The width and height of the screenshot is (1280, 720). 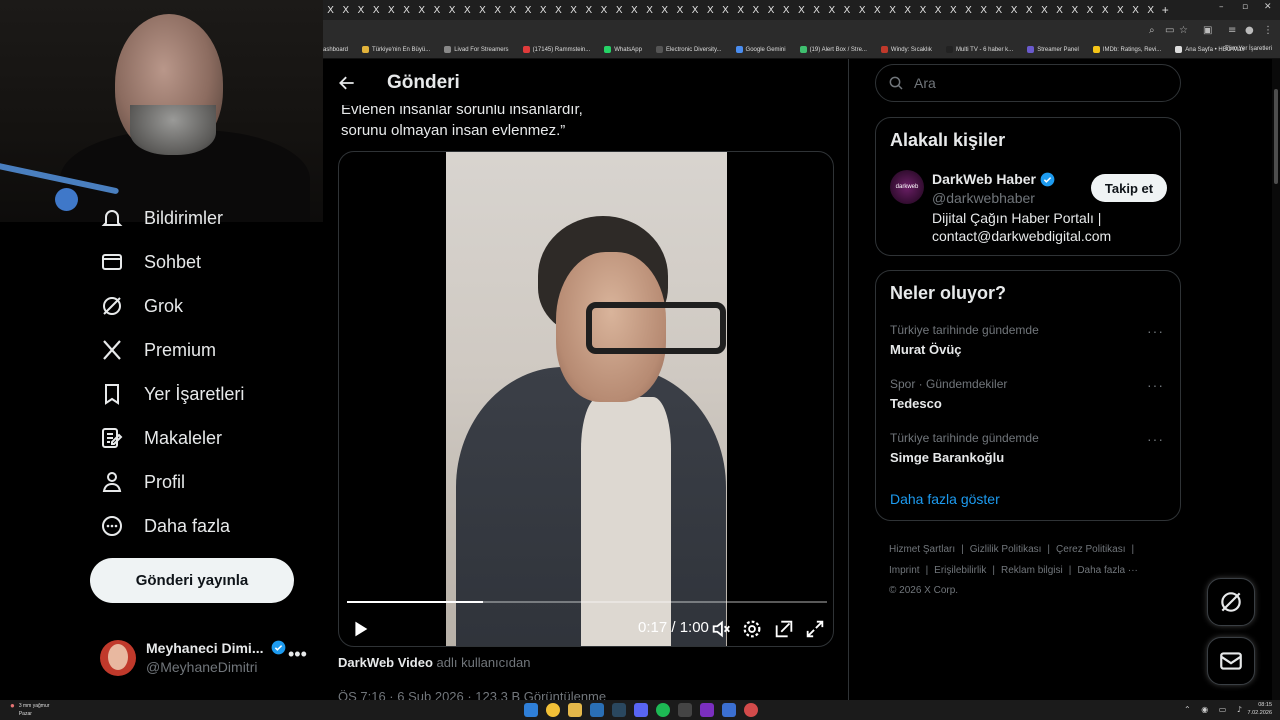 What do you see at coordinates (752, 629) in the screenshot?
I see `settings-gear-icon` at bounding box center [752, 629].